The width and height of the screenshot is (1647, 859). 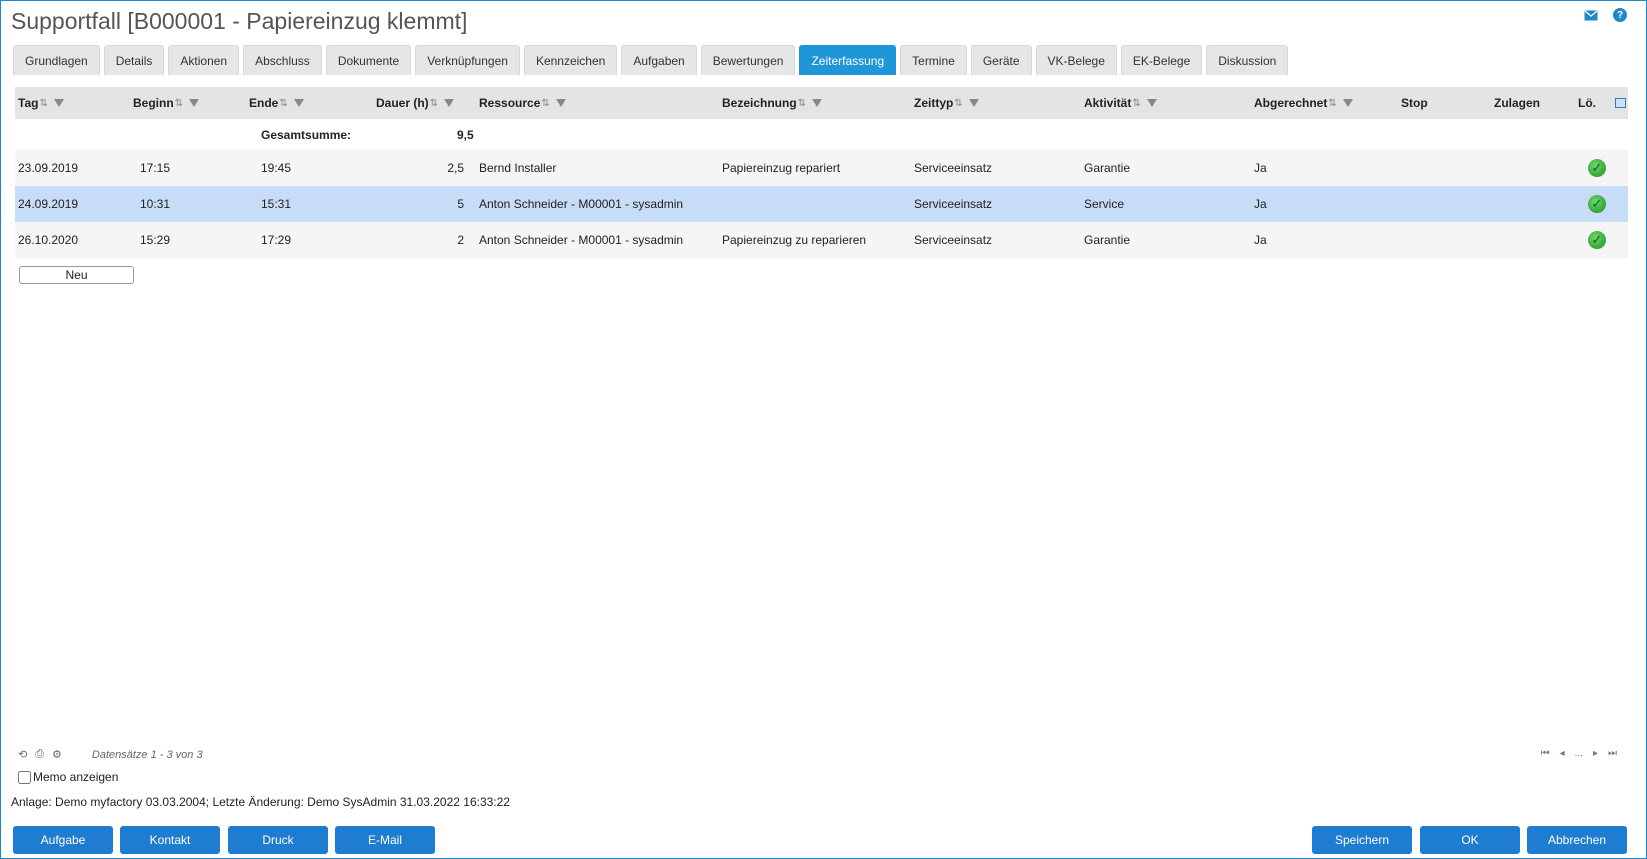 I want to click on cell-ende: 17:29, so click(x=276, y=240).